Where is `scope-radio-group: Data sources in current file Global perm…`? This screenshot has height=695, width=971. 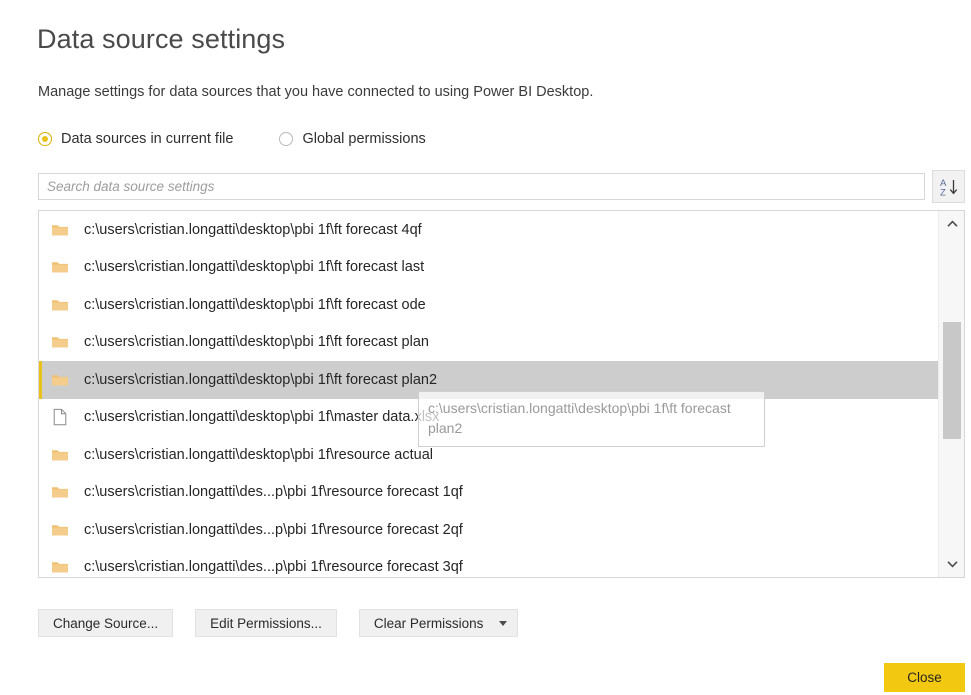
scope-radio-group: Data sources in current file Global perm… is located at coordinates (232, 139).